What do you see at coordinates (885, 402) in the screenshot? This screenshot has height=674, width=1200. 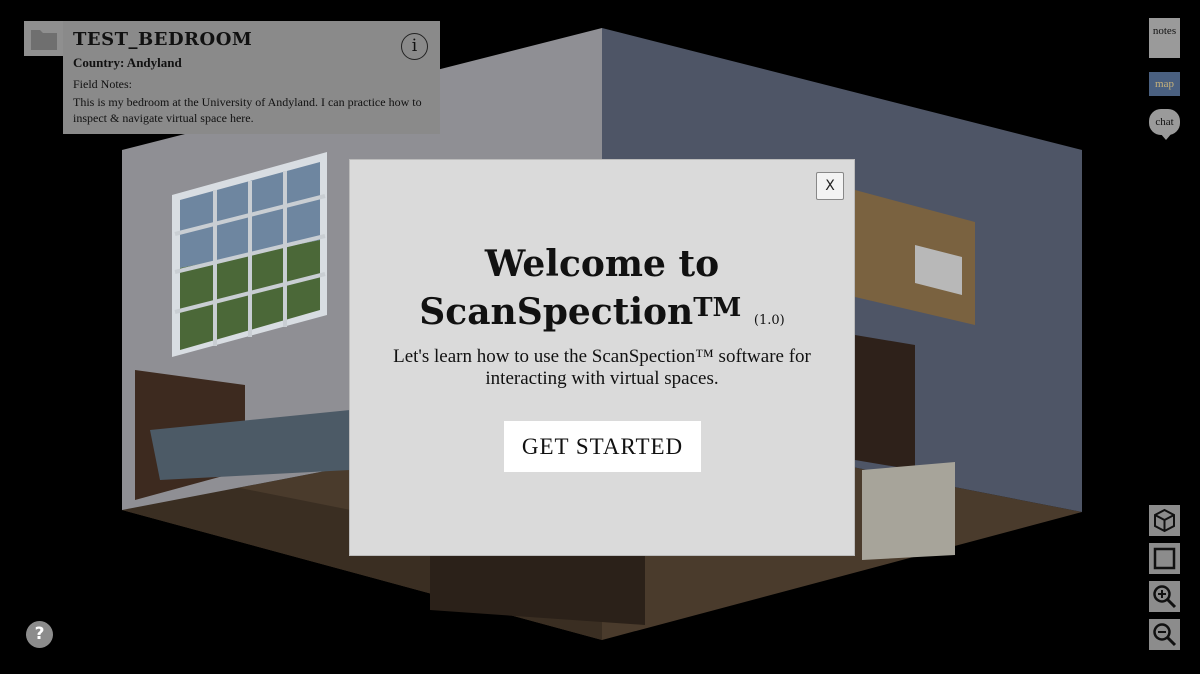 I see `shelf` at bounding box center [885, 402].